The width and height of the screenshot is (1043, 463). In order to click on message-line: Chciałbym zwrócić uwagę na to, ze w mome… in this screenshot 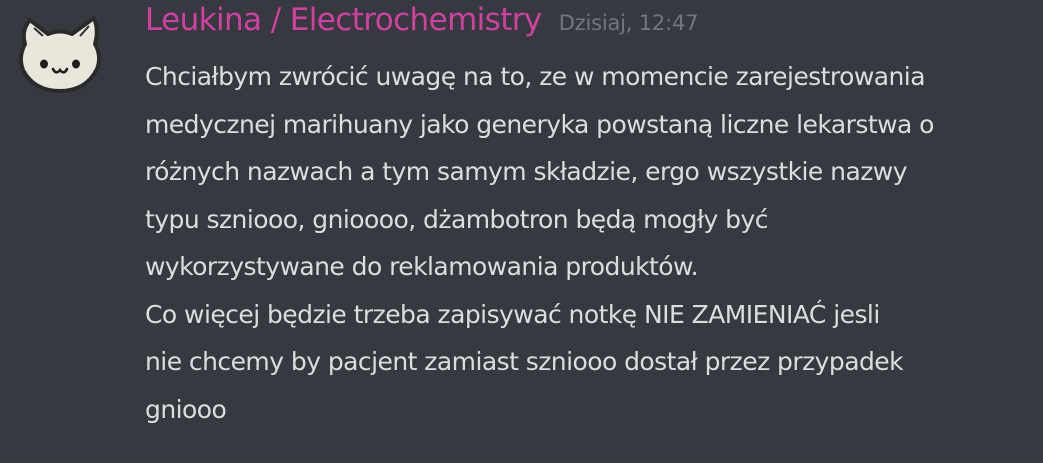, I will do `click(535, 76)`.